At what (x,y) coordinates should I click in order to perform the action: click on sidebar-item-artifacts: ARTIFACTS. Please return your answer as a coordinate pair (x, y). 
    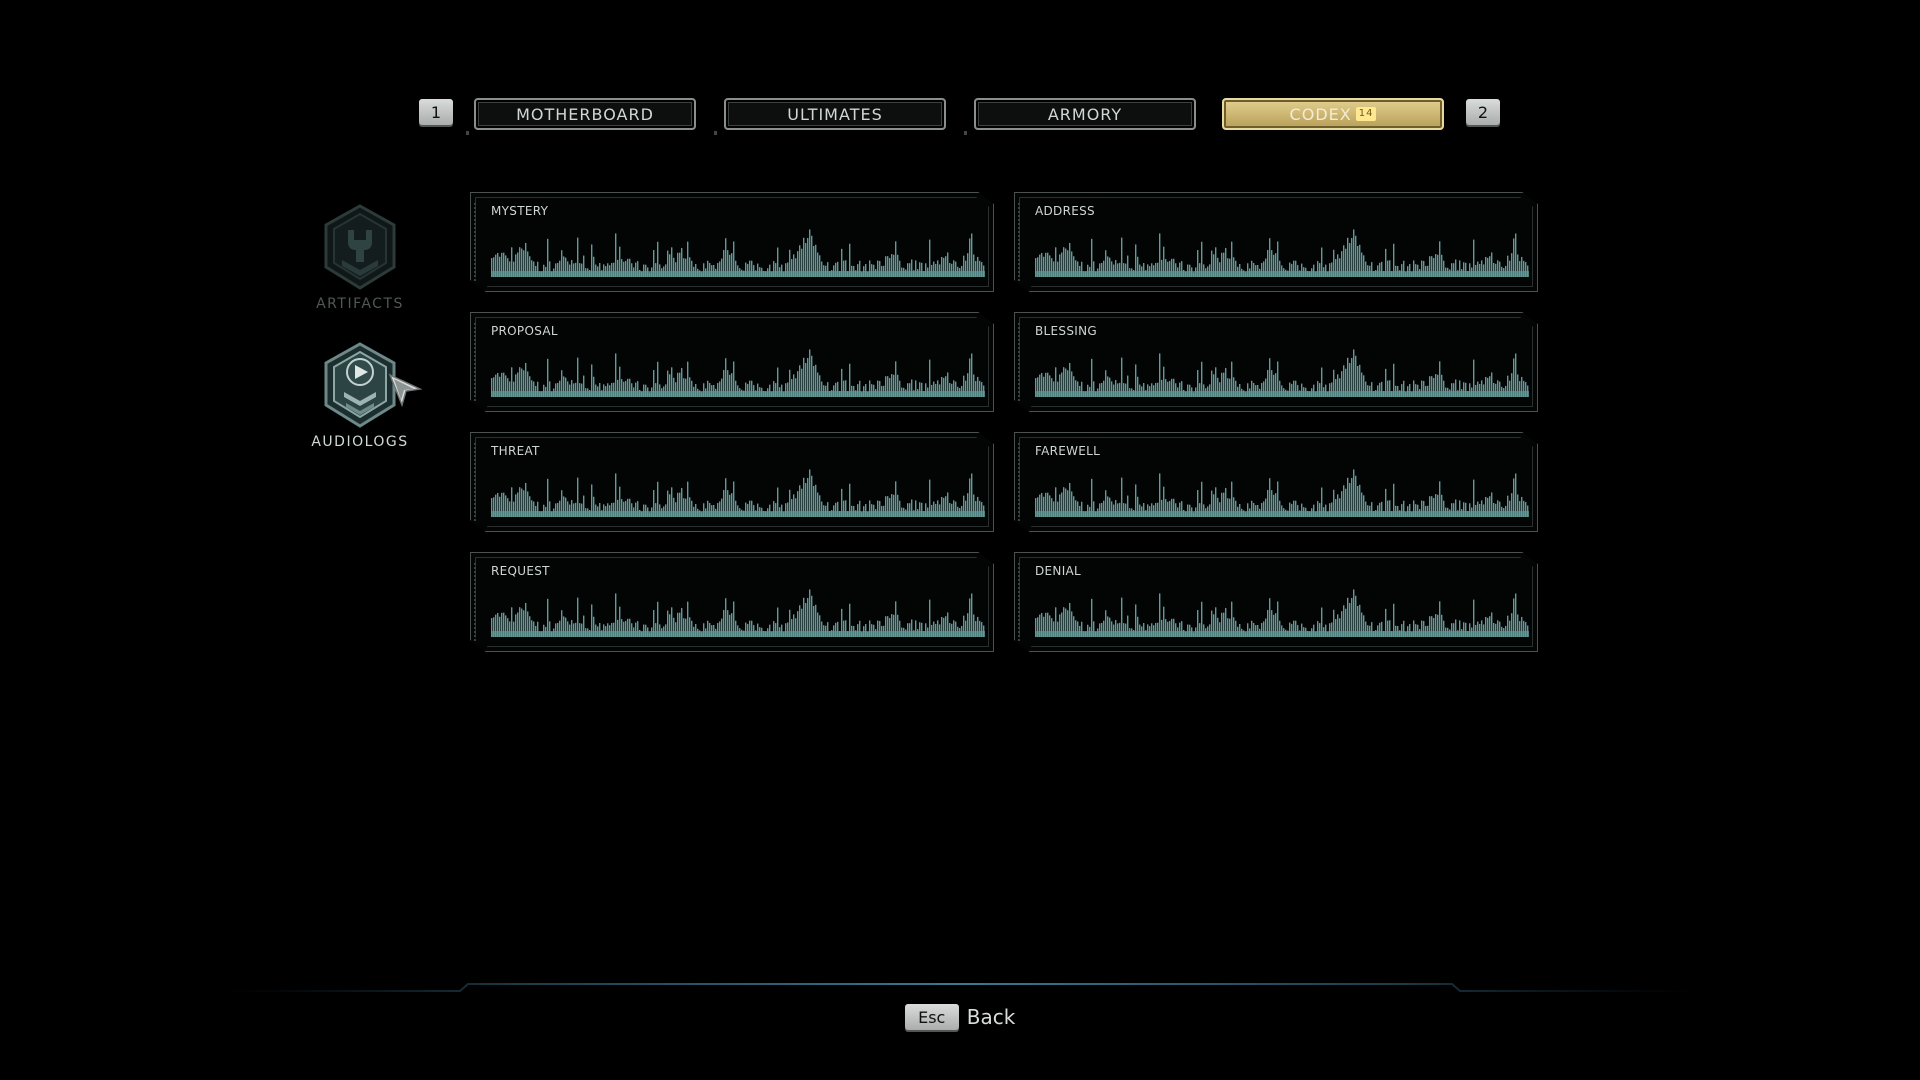
    Looking at the image, I should click on (360, 258).